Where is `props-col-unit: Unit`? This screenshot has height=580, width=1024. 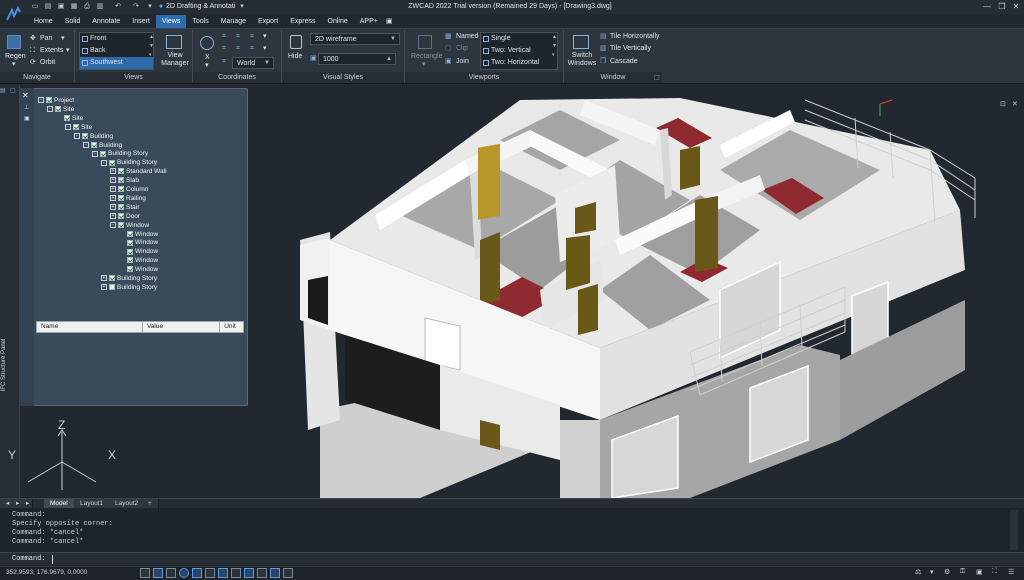
props-col-unit: Unit is located at coordinates (231, 327).